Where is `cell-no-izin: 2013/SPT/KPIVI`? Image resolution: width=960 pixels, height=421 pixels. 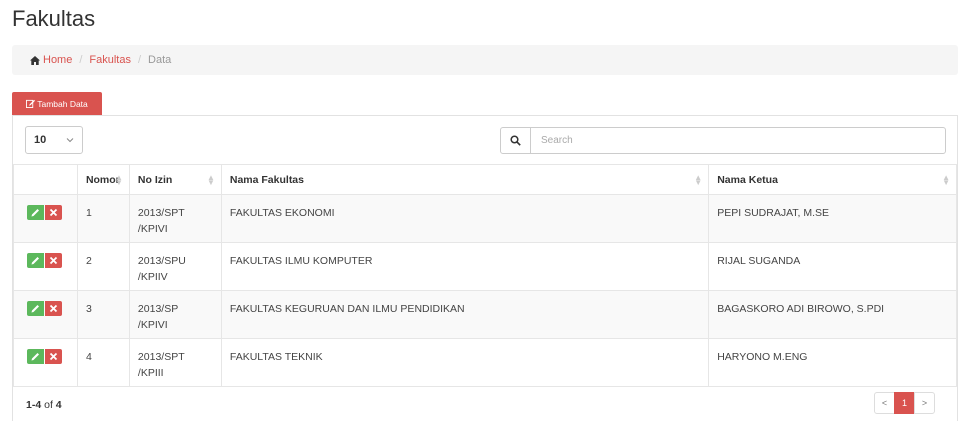 cell-no-izin: 2013/SPT/KPIVI is located at coordinates (175, 218).